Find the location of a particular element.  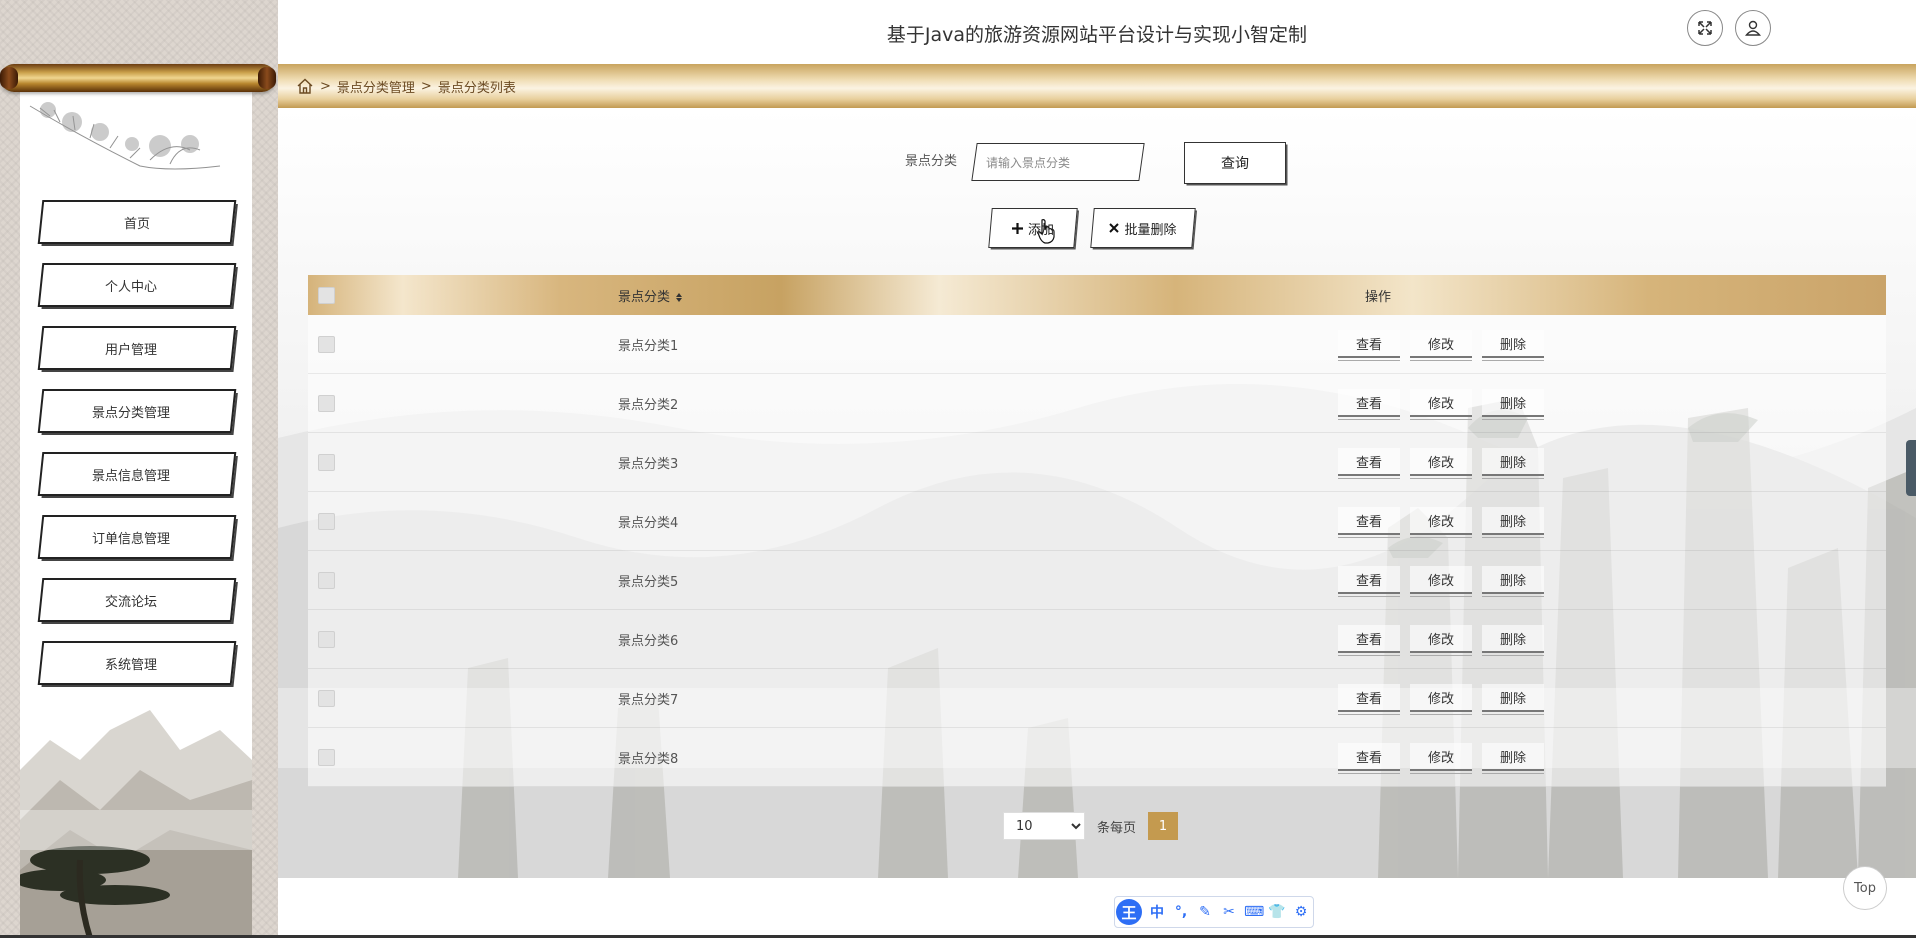

sidebar-item-3: 景点分类管理 is located at coordinates (137, 411).